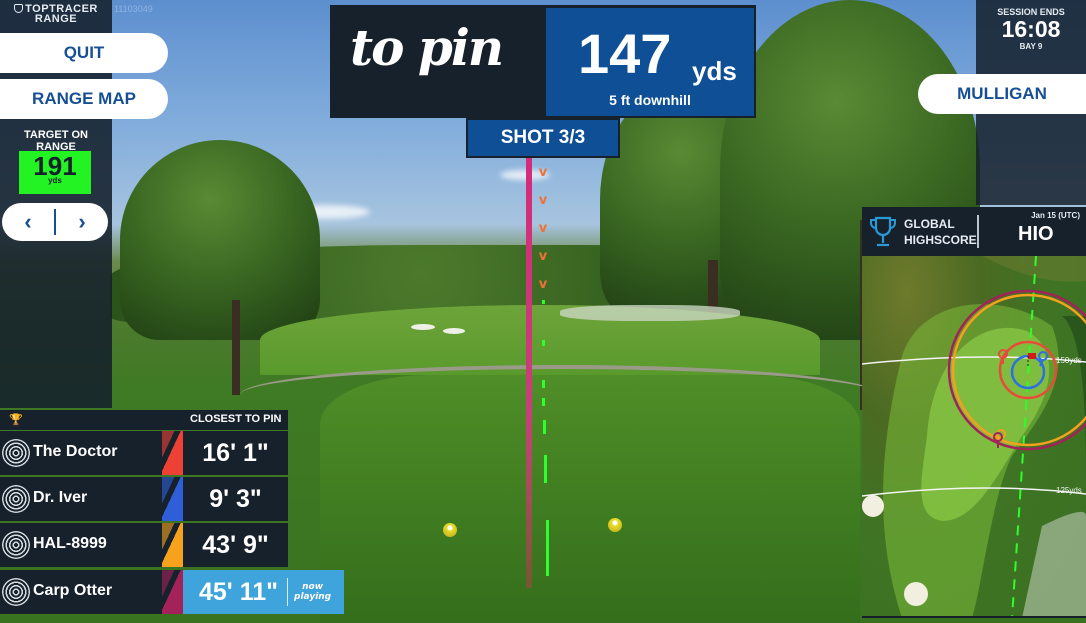 The width and height of the screenshot is (1086, 623). I want to click on tree-trunk, so click(236, 347).